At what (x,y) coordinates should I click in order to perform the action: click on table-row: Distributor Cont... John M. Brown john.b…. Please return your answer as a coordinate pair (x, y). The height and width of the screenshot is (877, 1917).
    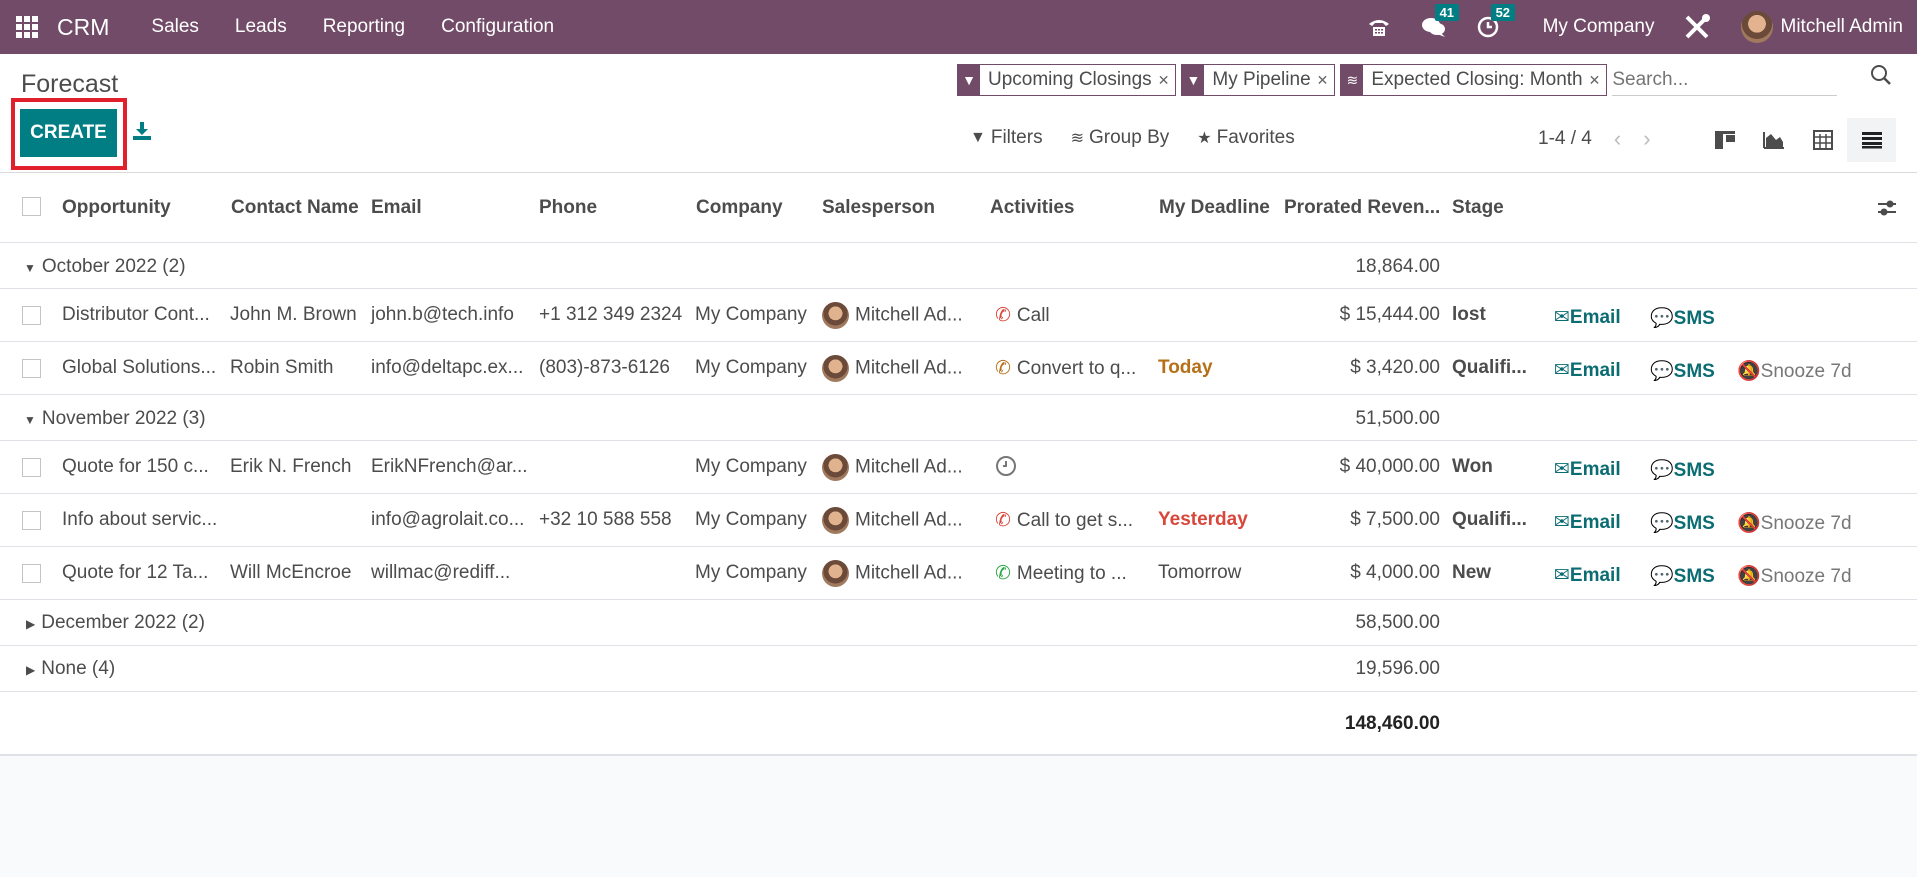
    Looking at the image, I should click on (958, 315).